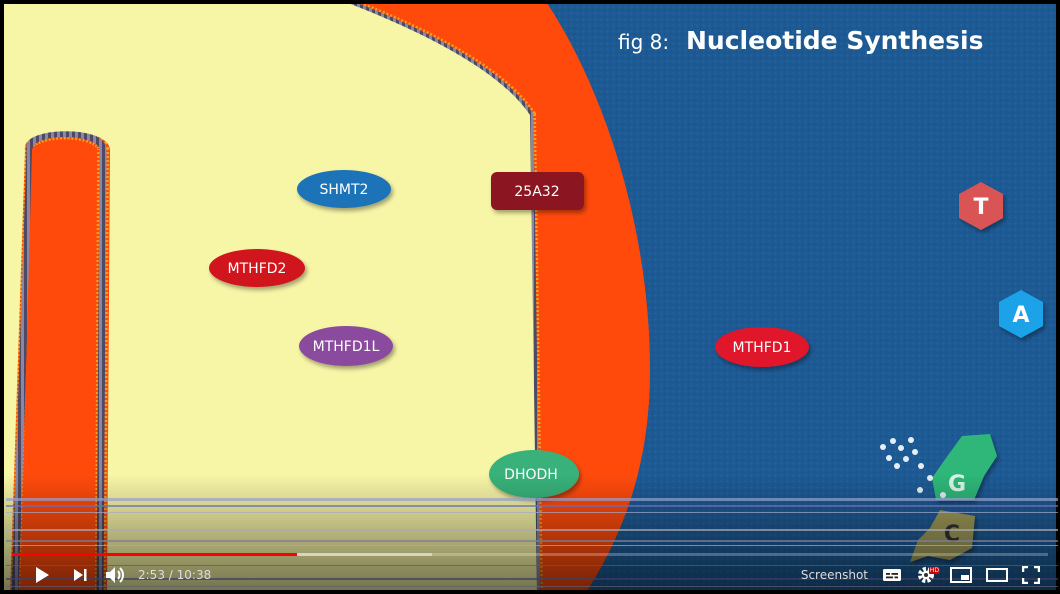 This screenshot has height=594, width=1060. I want to click on svg-text: C, so click(952, 534).